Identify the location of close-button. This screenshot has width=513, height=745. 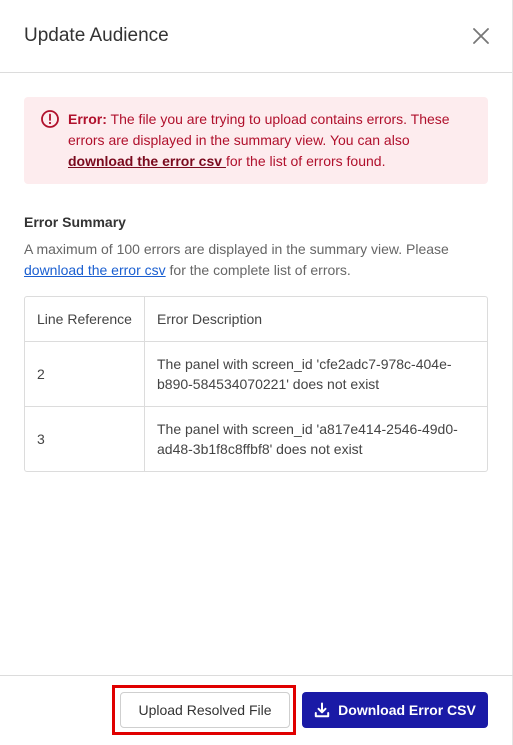
(481, 36).